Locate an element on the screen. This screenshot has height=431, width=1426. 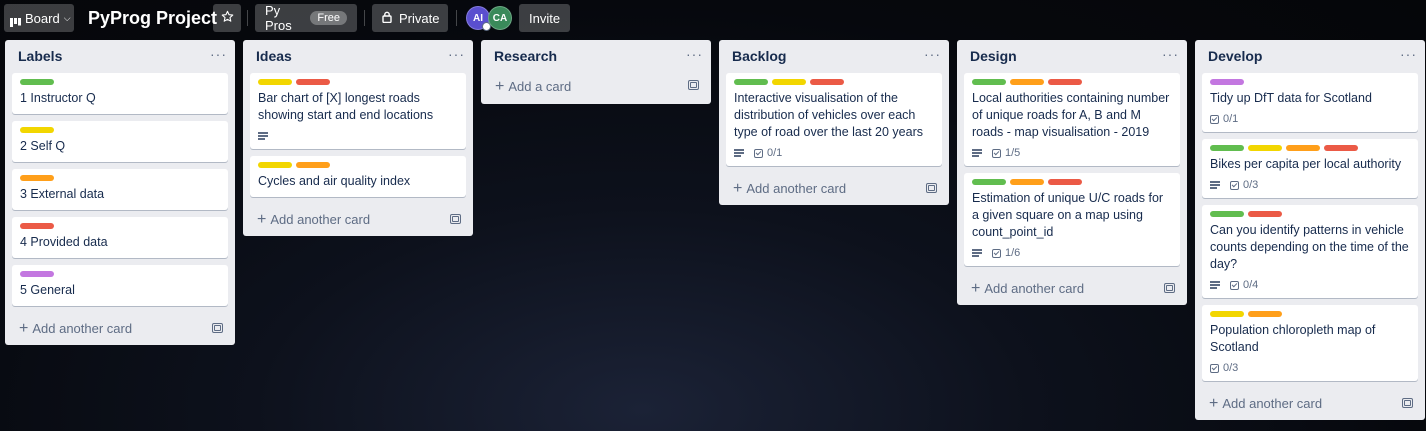
card-labels is located at coordinates (1310, 148).